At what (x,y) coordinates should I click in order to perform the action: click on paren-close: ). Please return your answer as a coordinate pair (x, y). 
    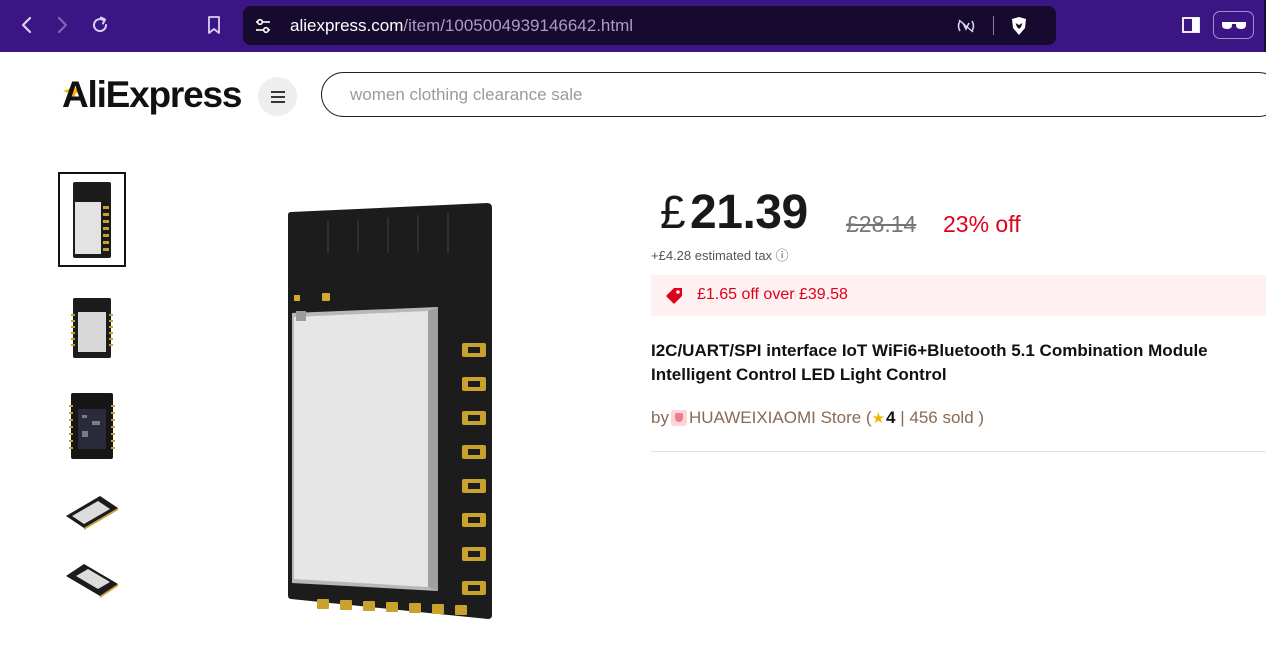
    Looking at the image, I should click on (979, 417).